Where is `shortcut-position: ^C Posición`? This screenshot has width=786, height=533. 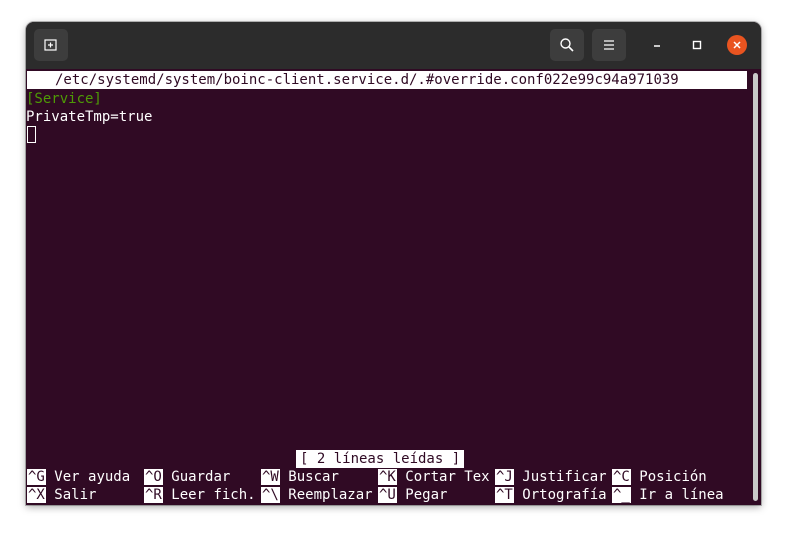 shortcut-position: ^C Posición is located at coordinates (659, 477).